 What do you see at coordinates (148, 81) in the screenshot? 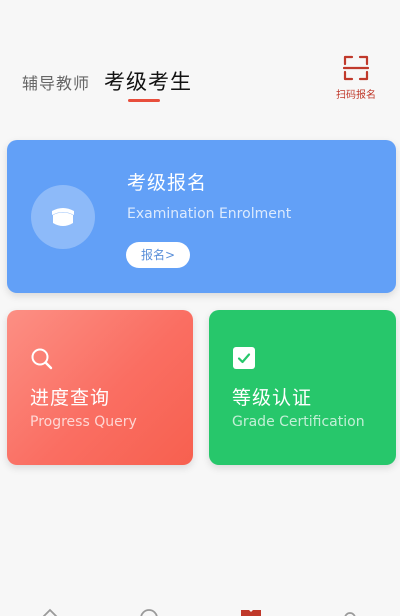
I see `tab-examinee: 考级考生` at bounding box center [148, 81].